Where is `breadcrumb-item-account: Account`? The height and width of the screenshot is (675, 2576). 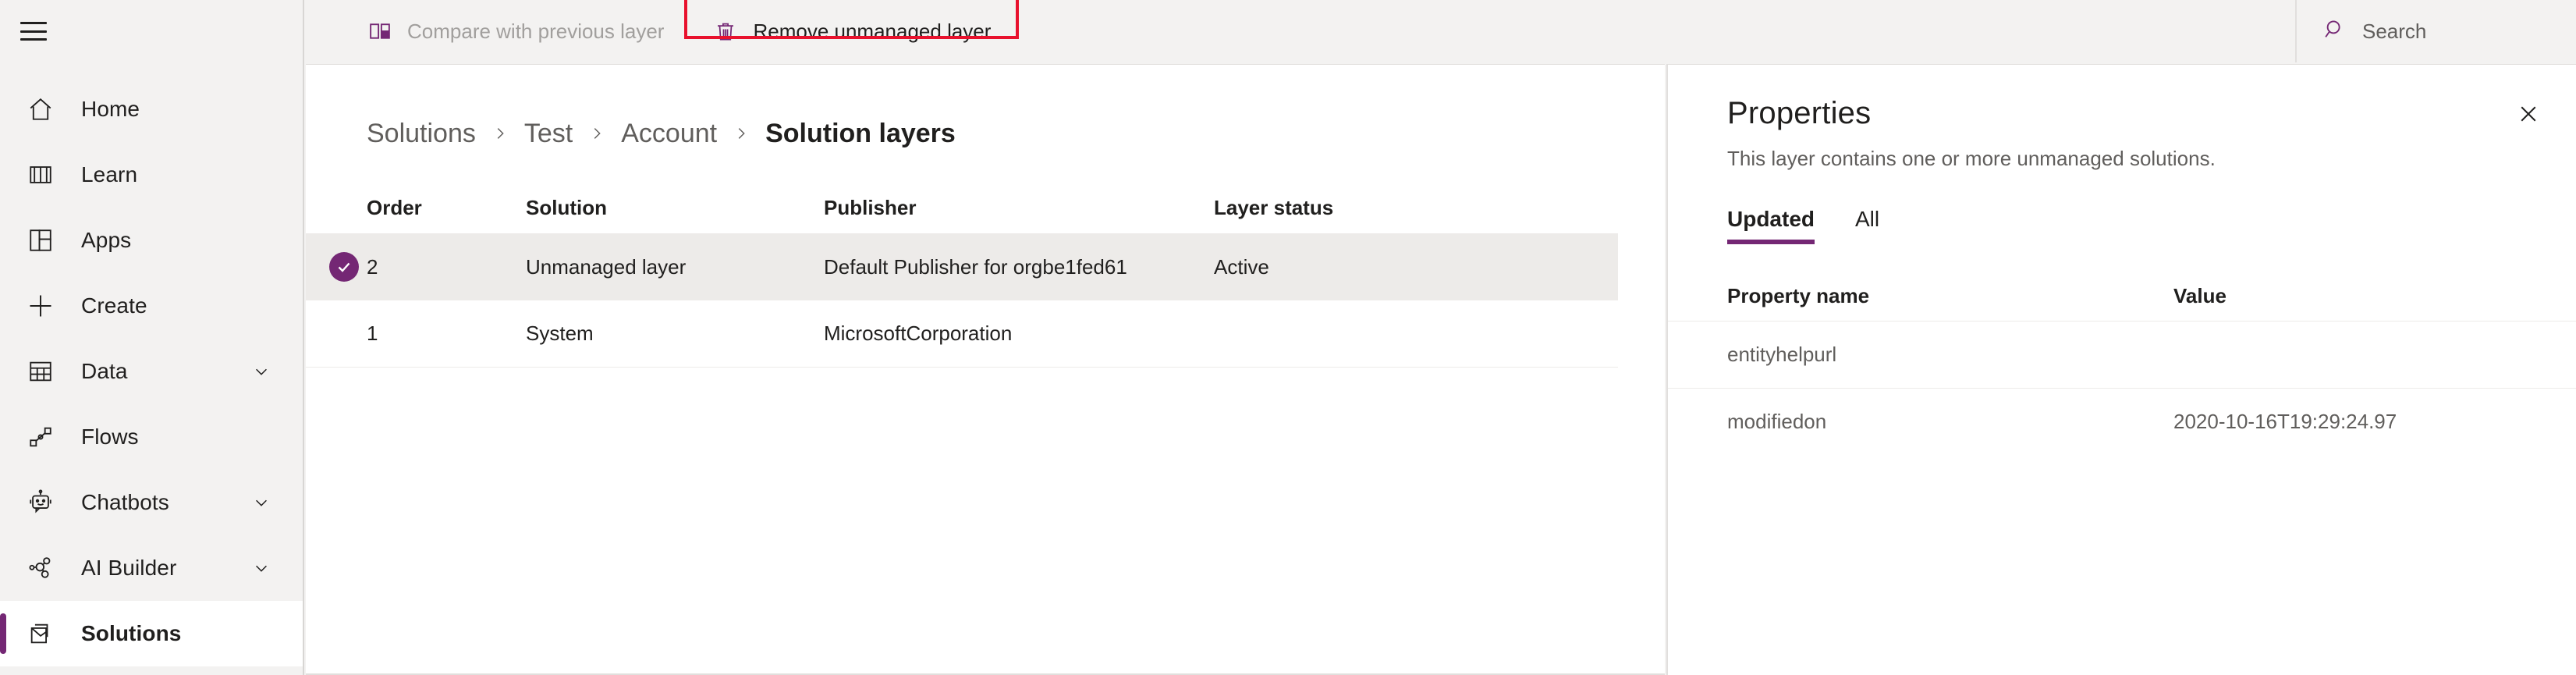
breadcrumb-item-account: Account is located at coordinates (669, 134).